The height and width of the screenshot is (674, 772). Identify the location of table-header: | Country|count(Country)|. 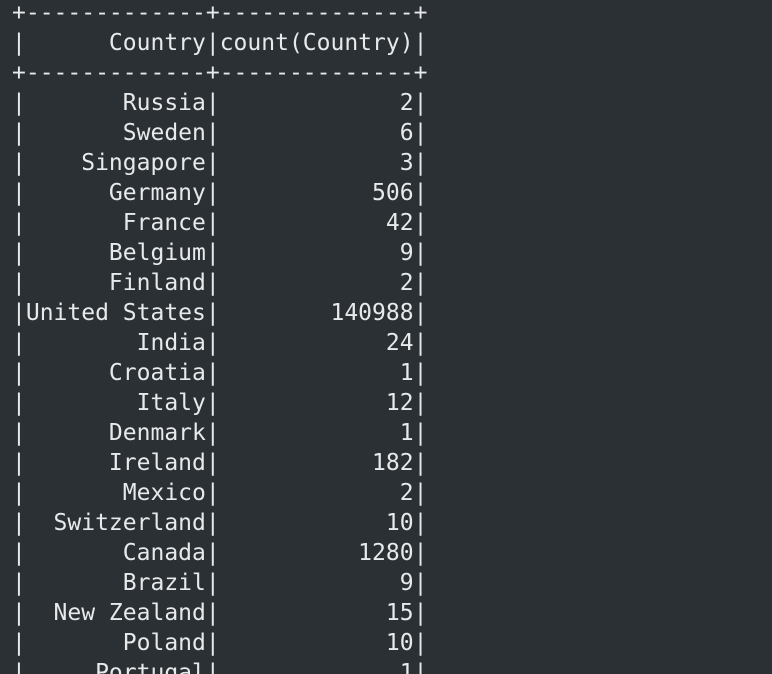
(220, 43).